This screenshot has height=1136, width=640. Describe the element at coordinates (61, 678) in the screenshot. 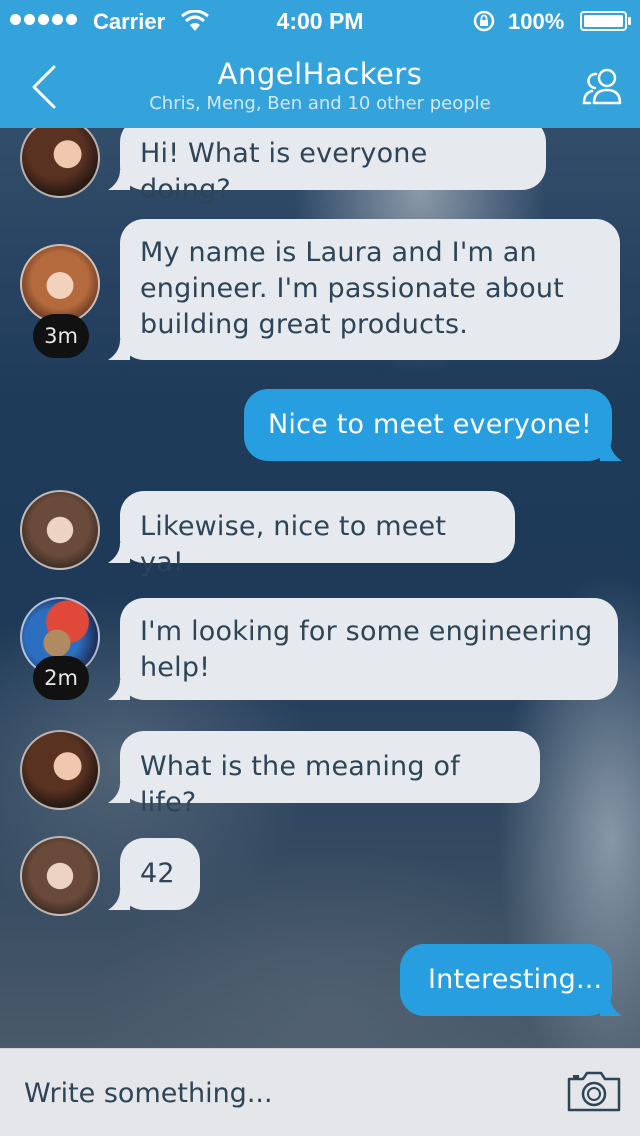

I see `time-badge: 2m` at that location.